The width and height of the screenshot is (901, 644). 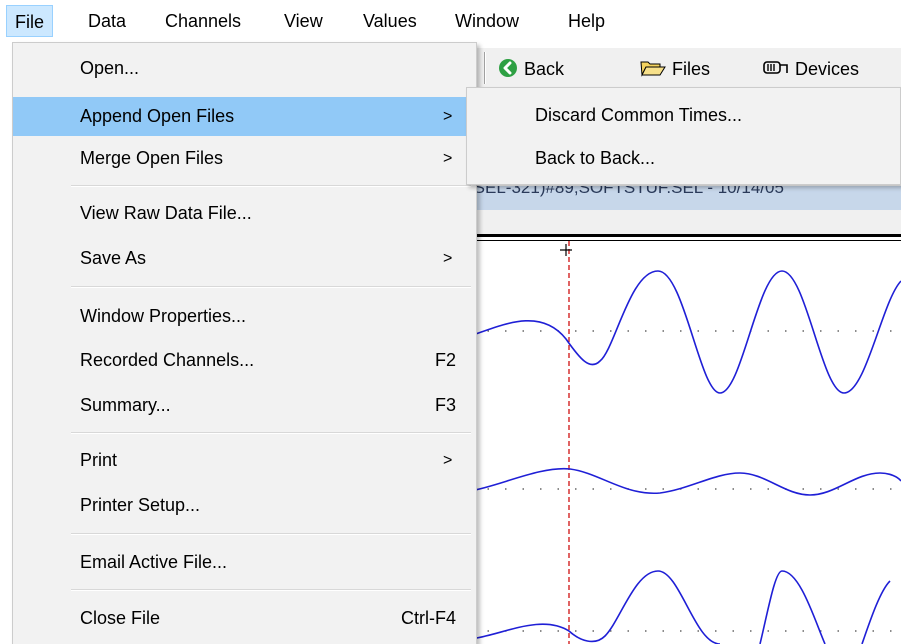 What do you see at coordinates (653, 69) in the screenshot?
I see `folder-open-icon` at bounding box center [653, 69].